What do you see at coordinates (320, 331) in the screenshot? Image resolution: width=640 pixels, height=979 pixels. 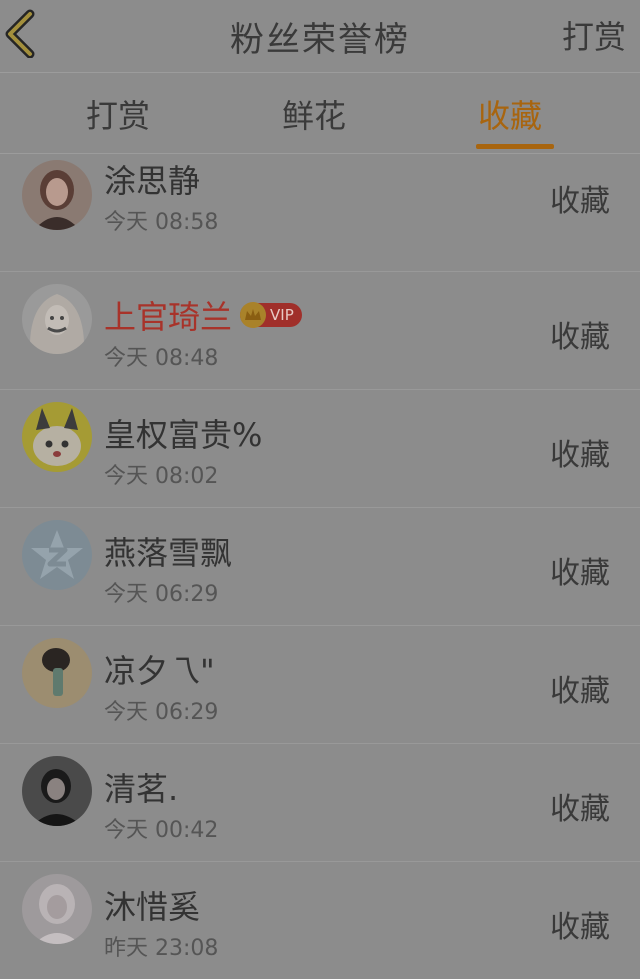 I see `list-item: 上官琦兰 VIP 今天 08:48 收藏` at bounding box center [320, 331].